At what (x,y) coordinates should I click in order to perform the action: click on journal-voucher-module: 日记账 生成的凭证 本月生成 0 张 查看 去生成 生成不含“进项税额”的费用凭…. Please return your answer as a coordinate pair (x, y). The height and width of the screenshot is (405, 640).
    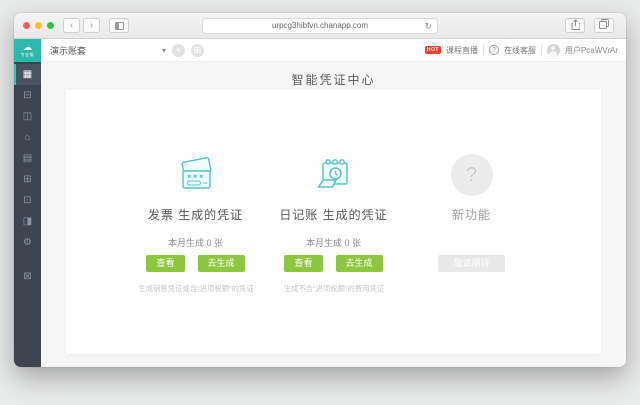
    Looking at the image, I should click on (334, 222).